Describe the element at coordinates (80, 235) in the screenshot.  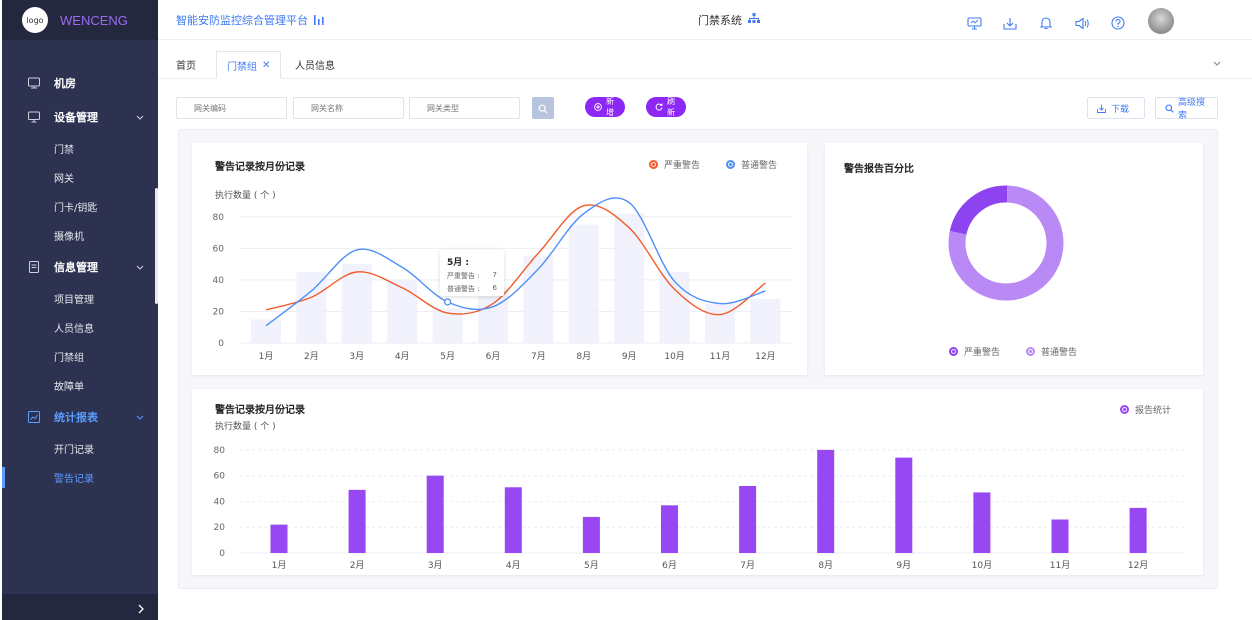
I see `sidebar-item-5: 摄像机` at that location.